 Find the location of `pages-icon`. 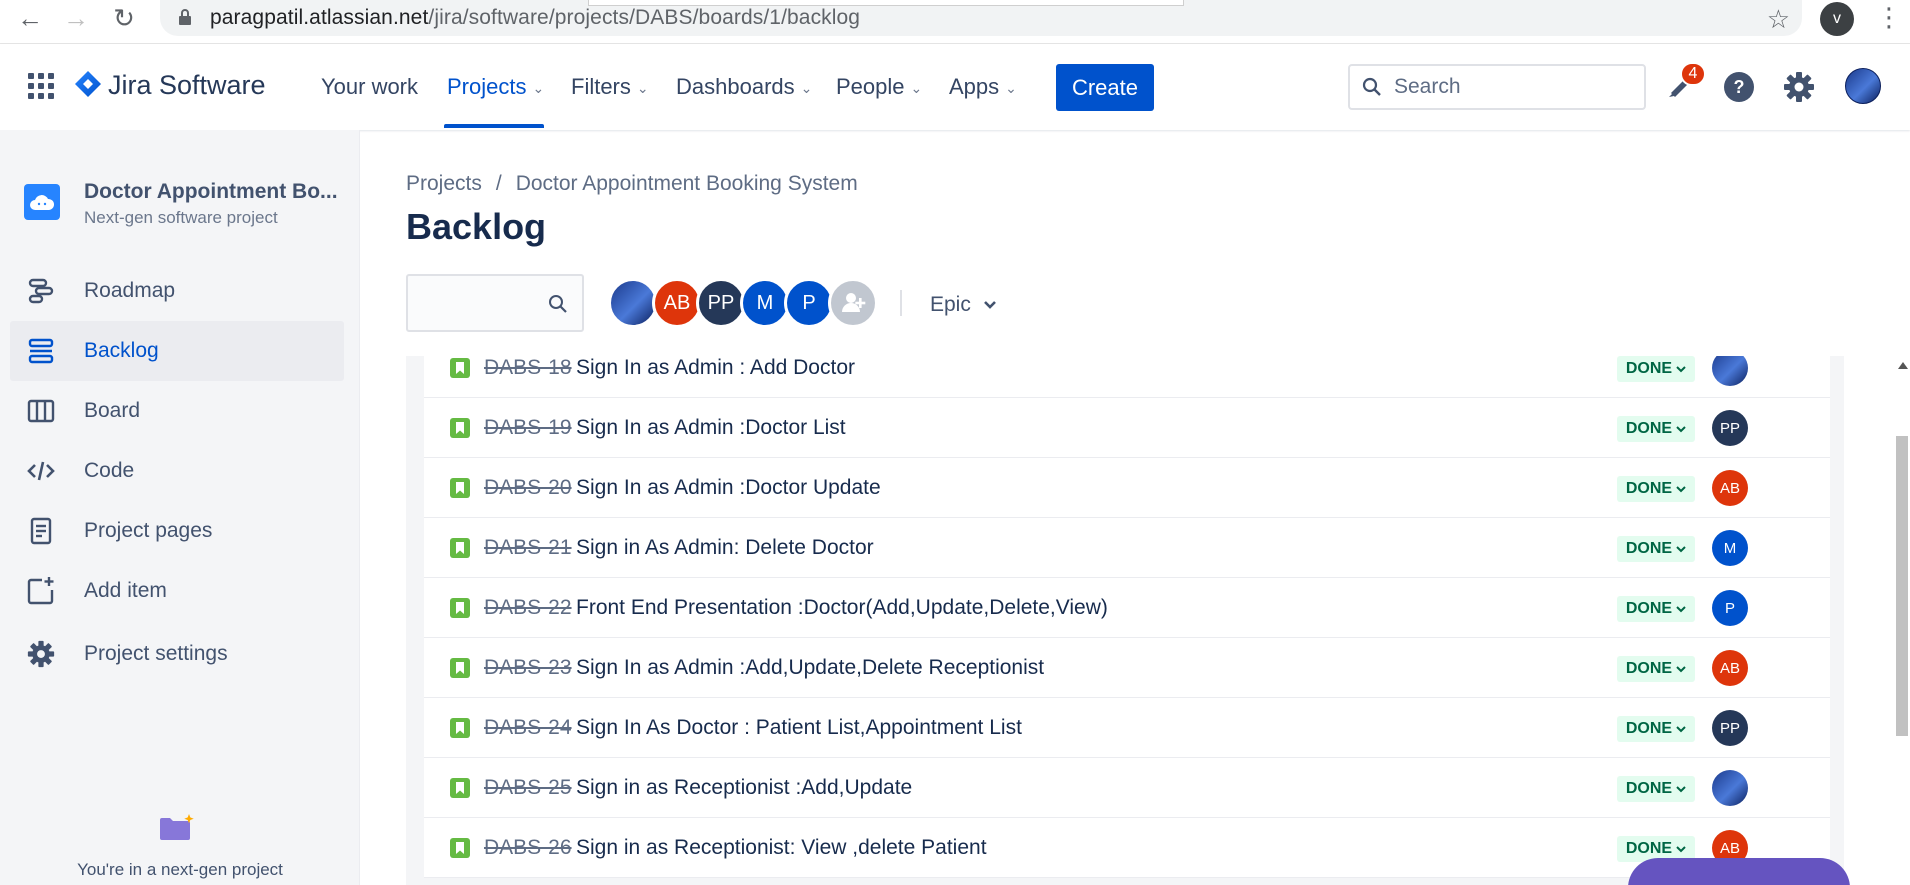

pages-icon is located at coordinates (41, 531).